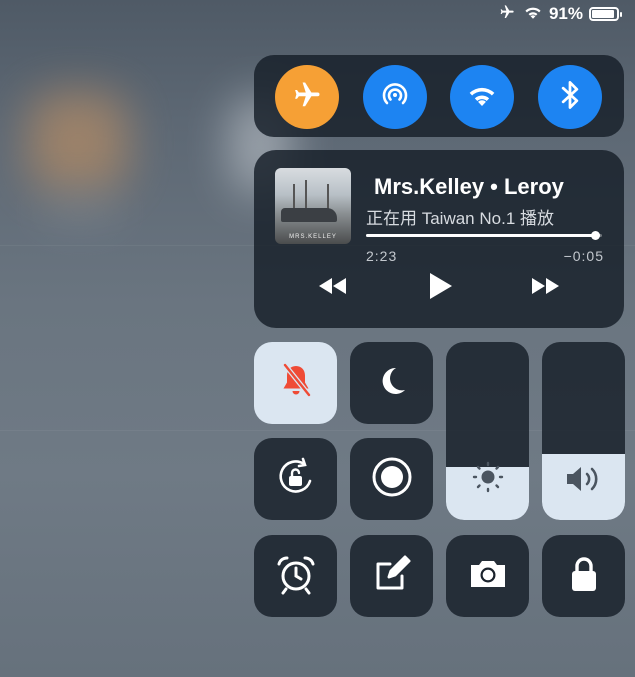 The image size is (635, 677). I want to click on alarm-button, so click(295, 576).